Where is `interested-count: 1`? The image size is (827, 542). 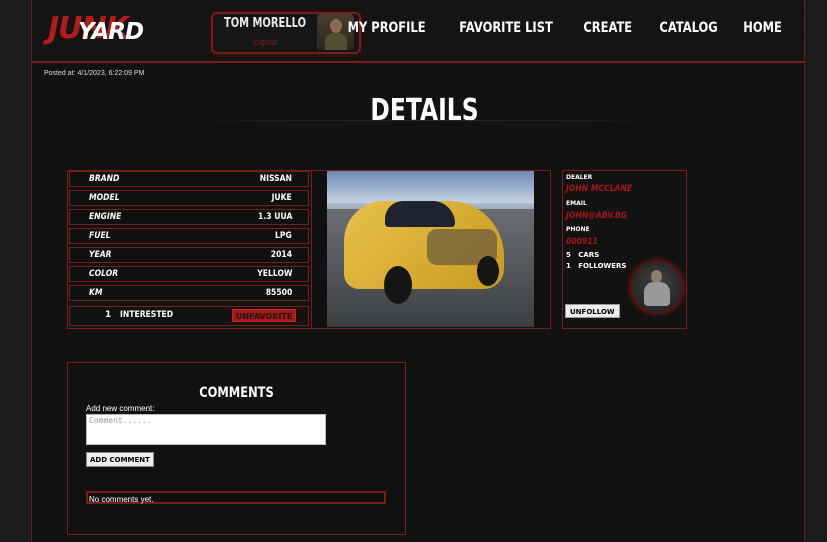 interested-count: 1 is located at coordinates (108, 315).